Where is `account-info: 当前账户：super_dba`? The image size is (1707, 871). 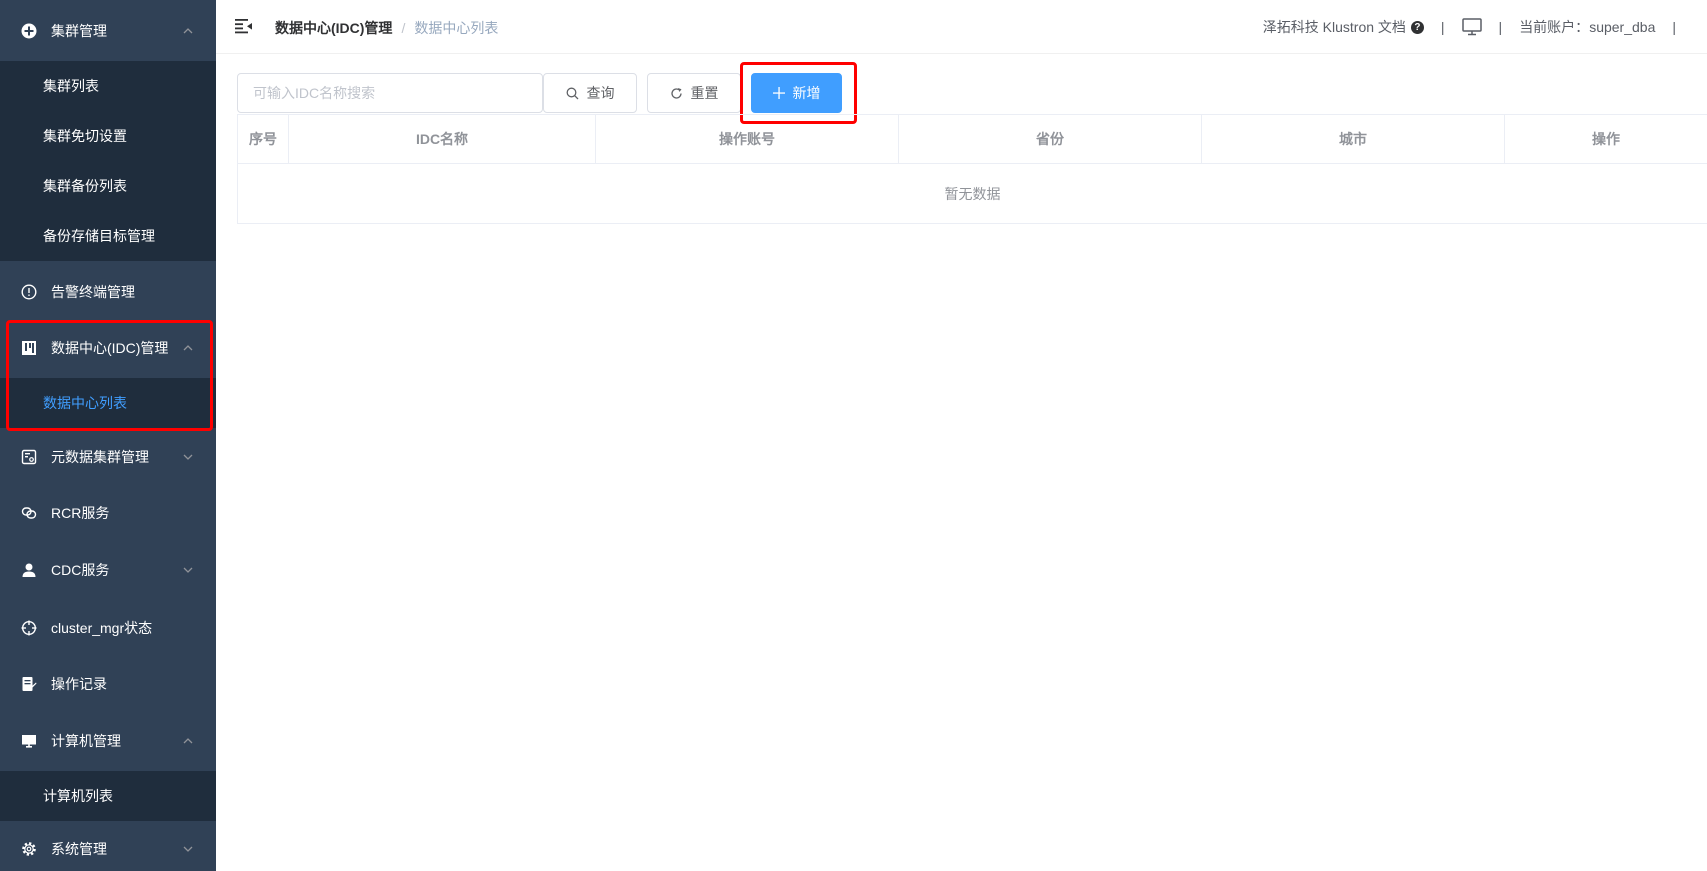 account-info: 当前账户：super_dba is located at coordinates (1587, 27).